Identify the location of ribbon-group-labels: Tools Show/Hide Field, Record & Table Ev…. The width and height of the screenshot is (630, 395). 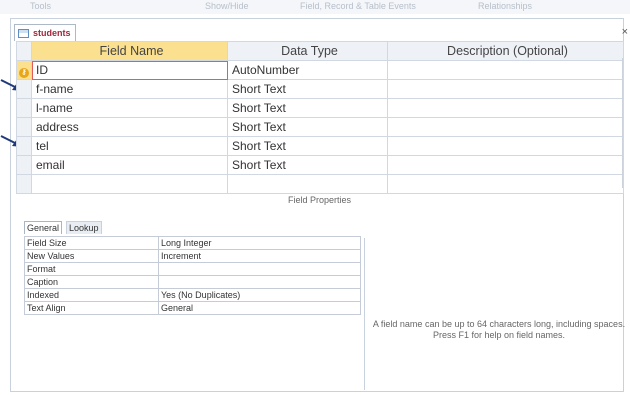
(315, 7).